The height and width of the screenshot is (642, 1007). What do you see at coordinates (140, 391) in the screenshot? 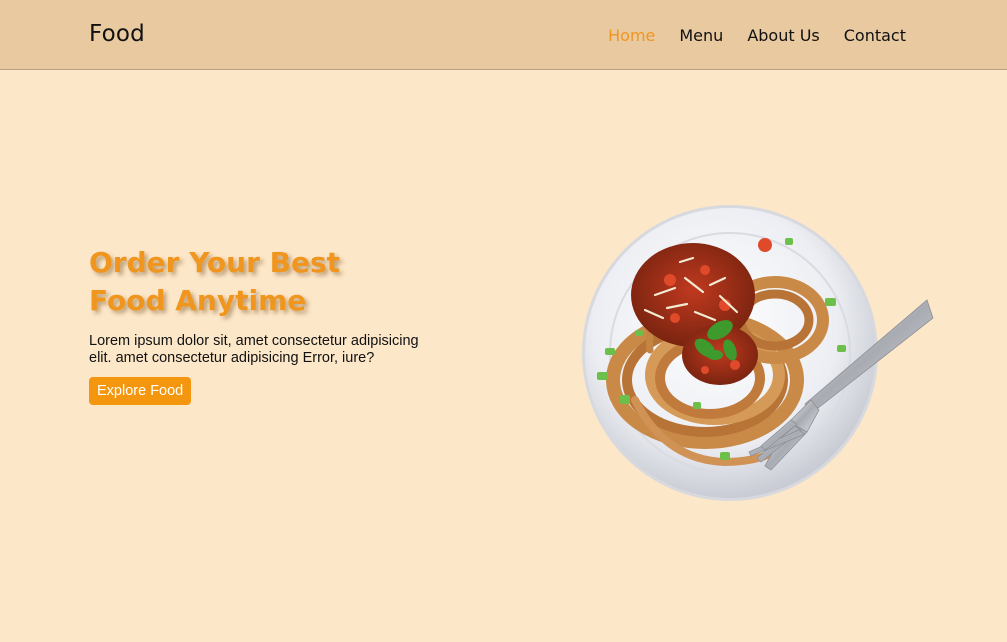
I see `explore-food-button: Explore Food` at bounding box center [140, 391].